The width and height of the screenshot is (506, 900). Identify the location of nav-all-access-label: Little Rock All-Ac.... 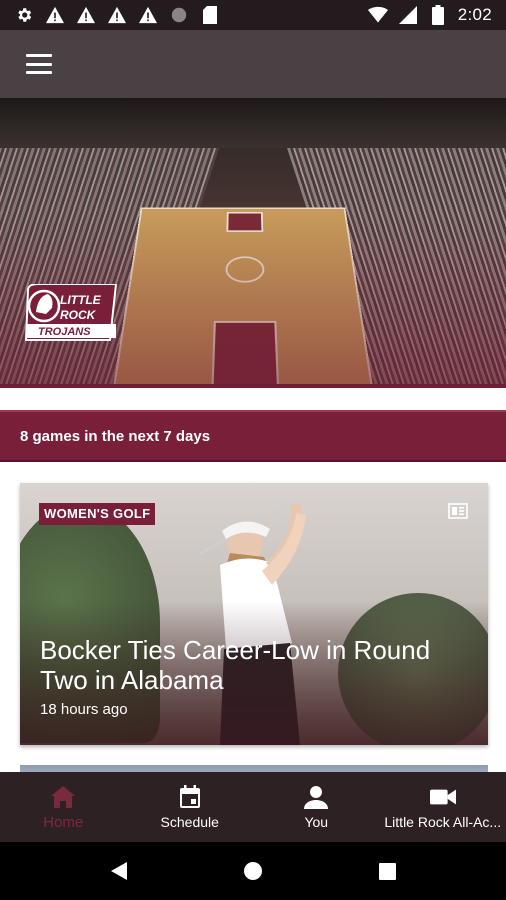
(443, 822).